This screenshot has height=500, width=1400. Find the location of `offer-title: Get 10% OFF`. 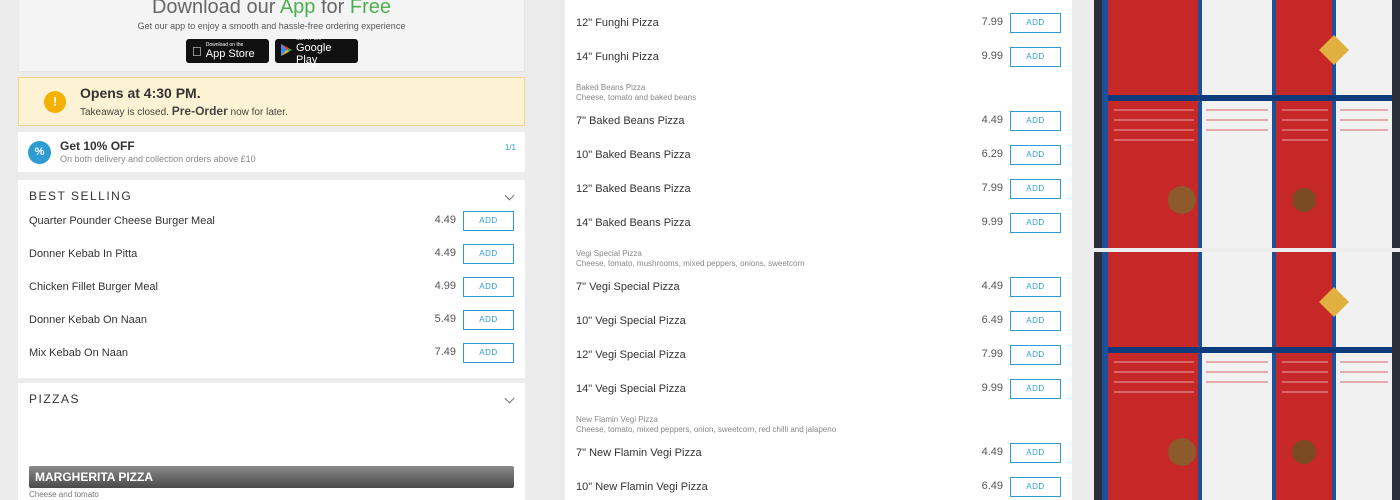

offer-title: Get 10% OFF is located at coordinates (97, 146).